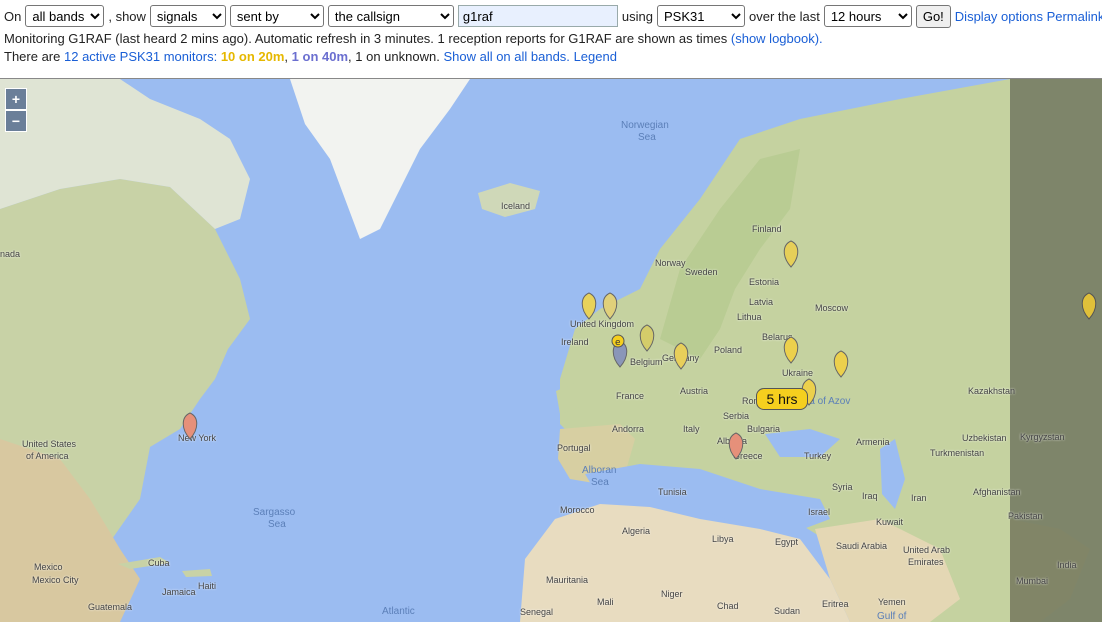 The width and height of the screenshot is (1102, 622). I want to click on unknown-count: , 1 on unknown., so click(394, 56).